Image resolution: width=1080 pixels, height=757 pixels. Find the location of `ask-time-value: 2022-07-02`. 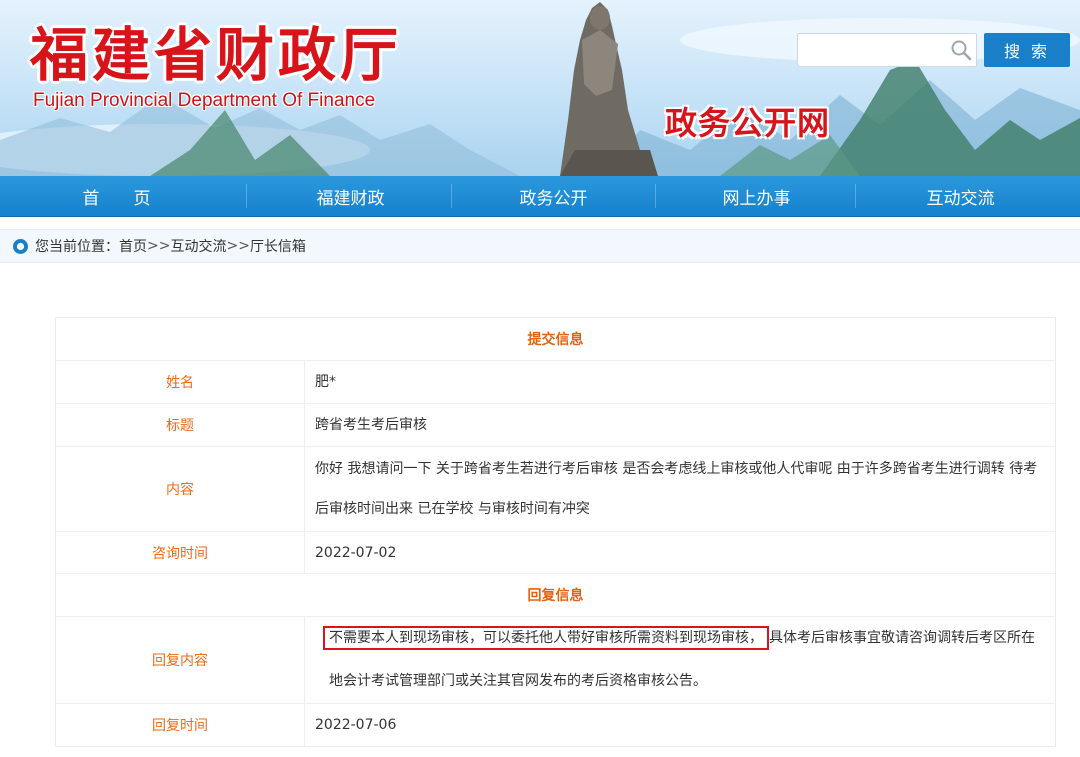

ask-time-value: 2022-07-02 is located at coordinates (356, 552).